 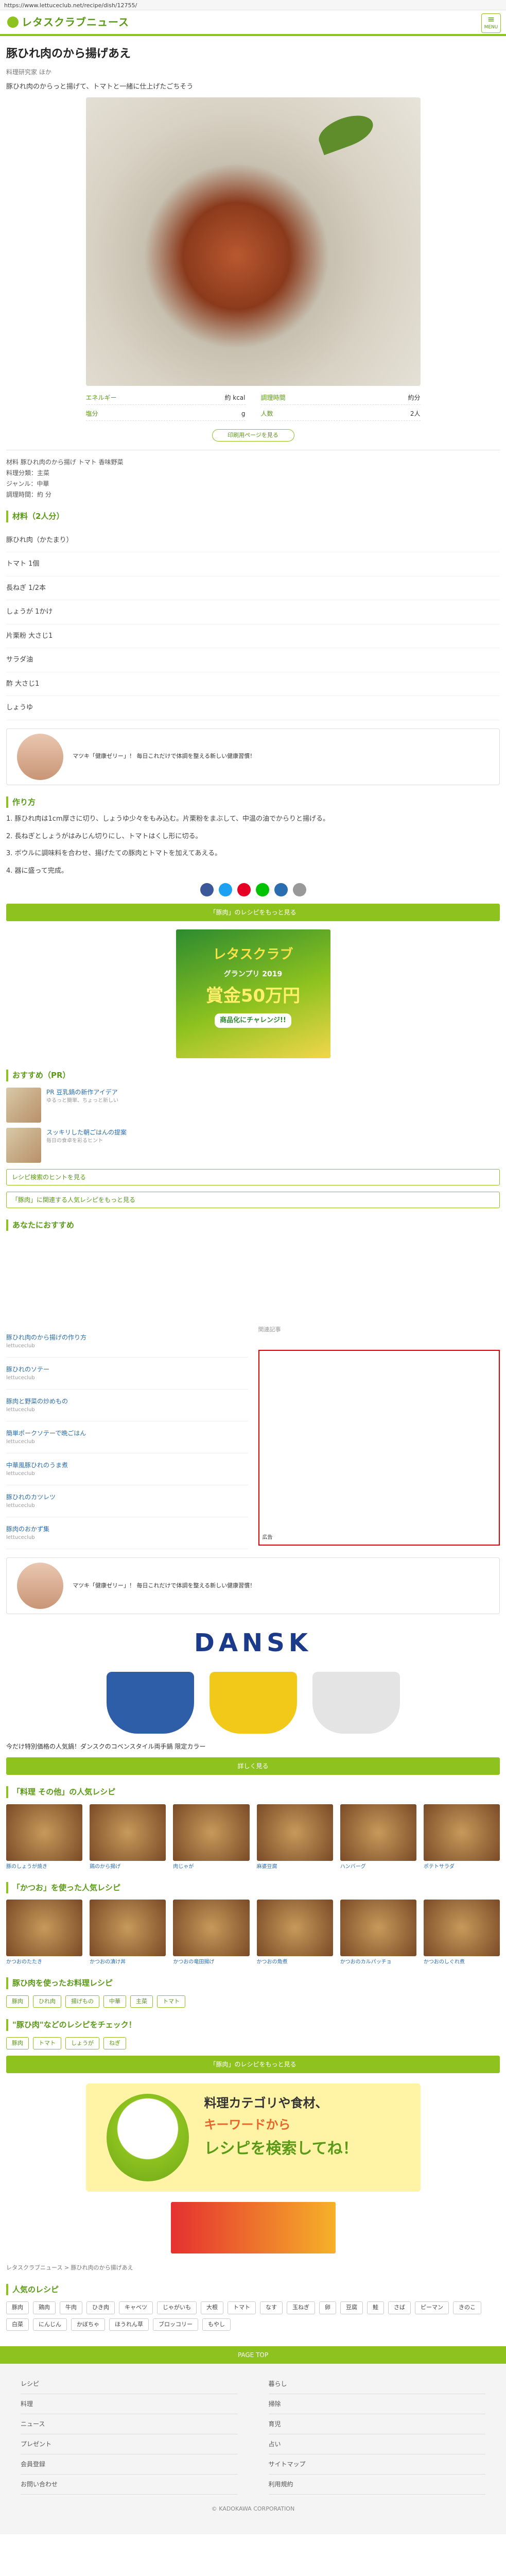 What do you see at coordinates (301, 2307) in the screenshot?
I see `keyword-link: 玉ねぎ` at bounding box center [301, 2307].